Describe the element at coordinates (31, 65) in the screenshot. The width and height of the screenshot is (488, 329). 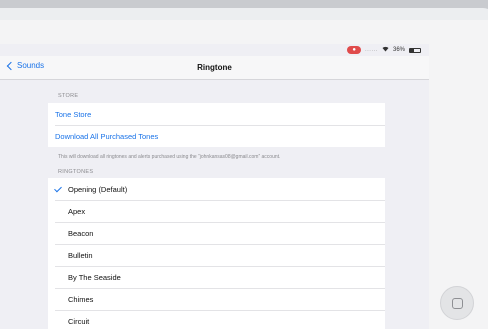
I see `back-button-label: Sounds` at that location.